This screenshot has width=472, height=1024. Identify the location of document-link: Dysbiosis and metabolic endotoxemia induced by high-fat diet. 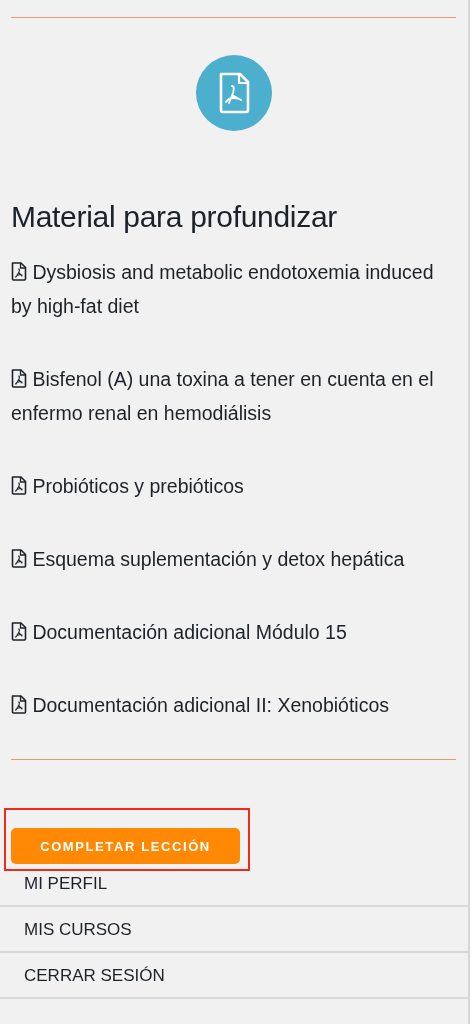
(233, 289).